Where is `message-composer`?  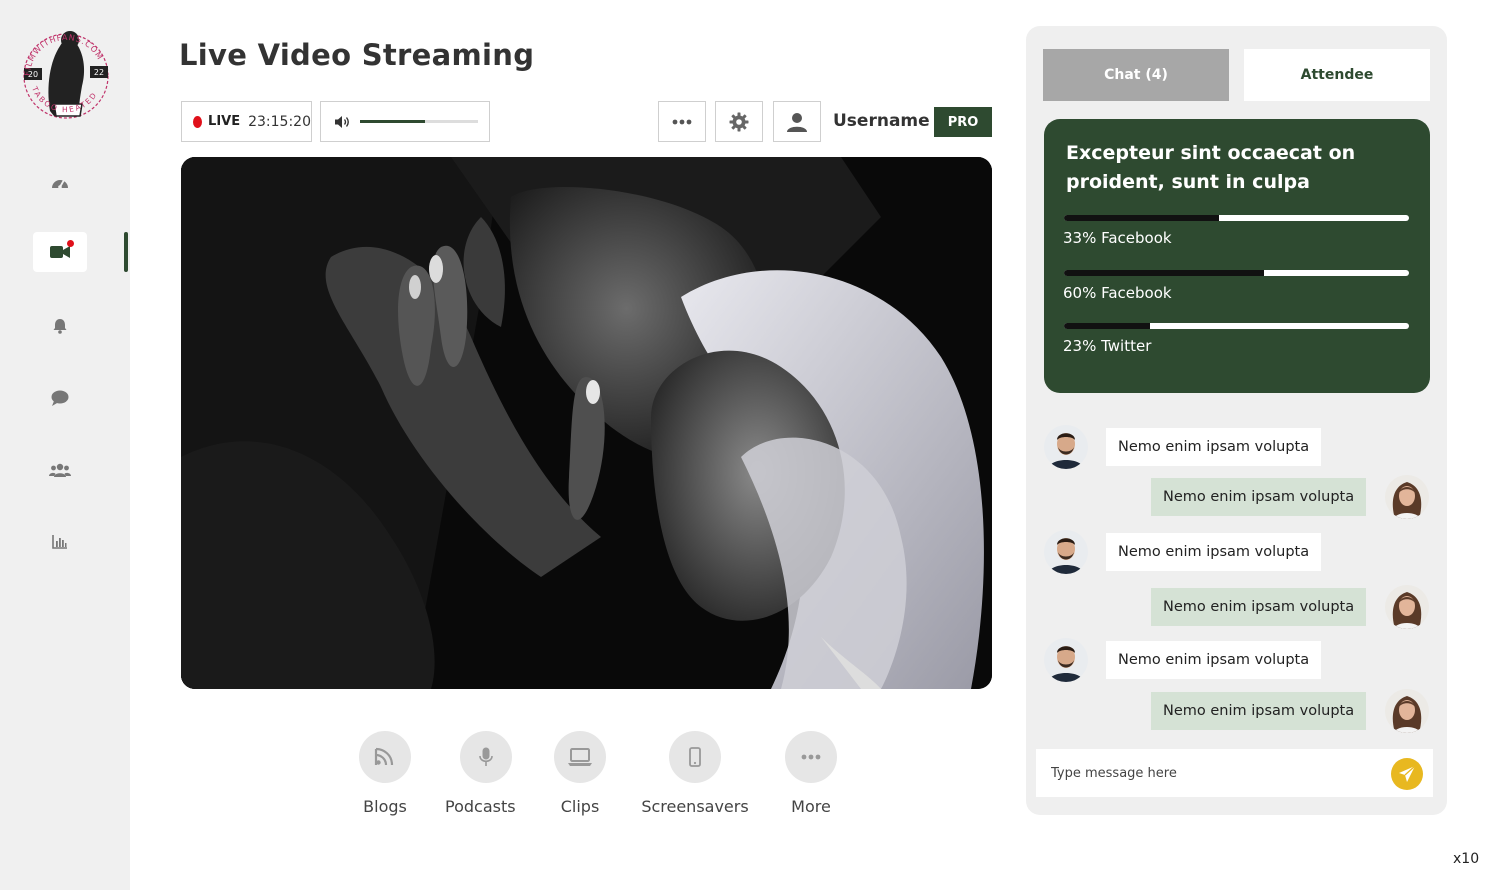 message-composer is located at coordinates (1234, 773).